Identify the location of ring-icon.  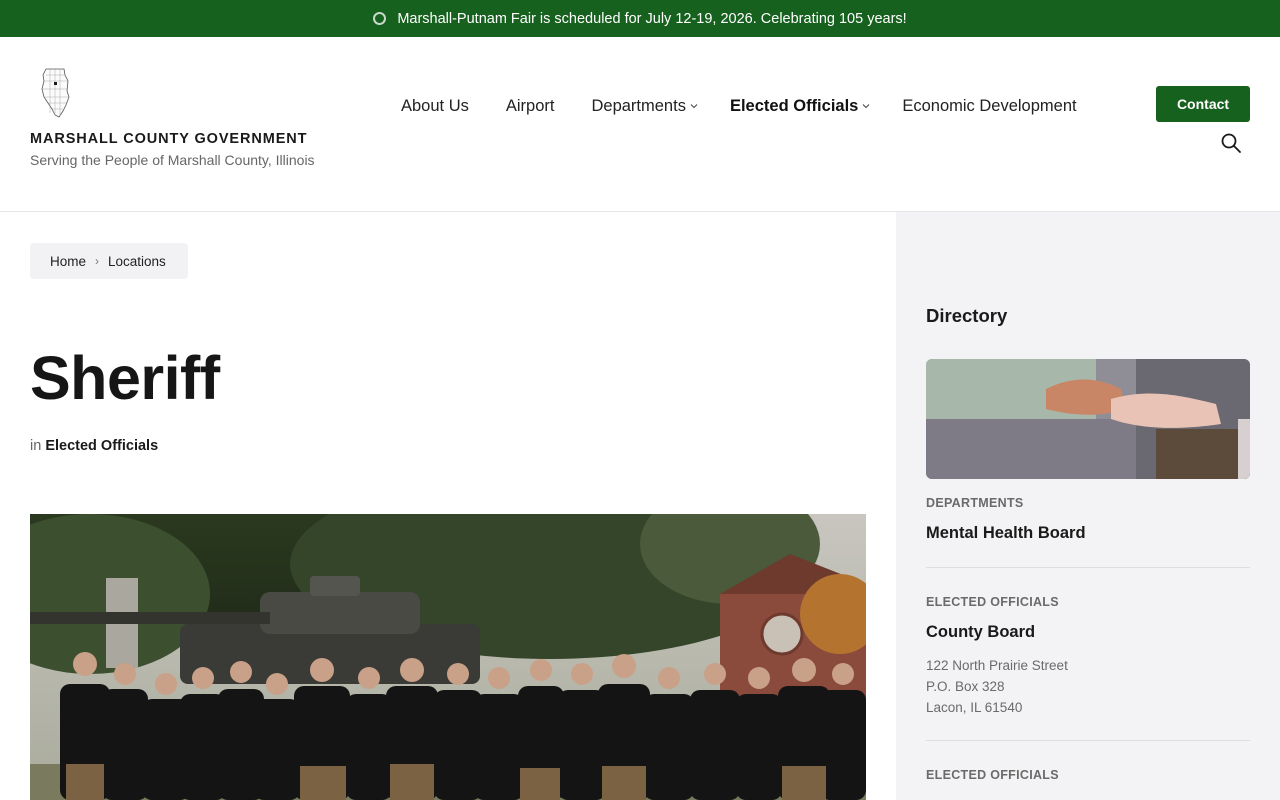
(380, 18).